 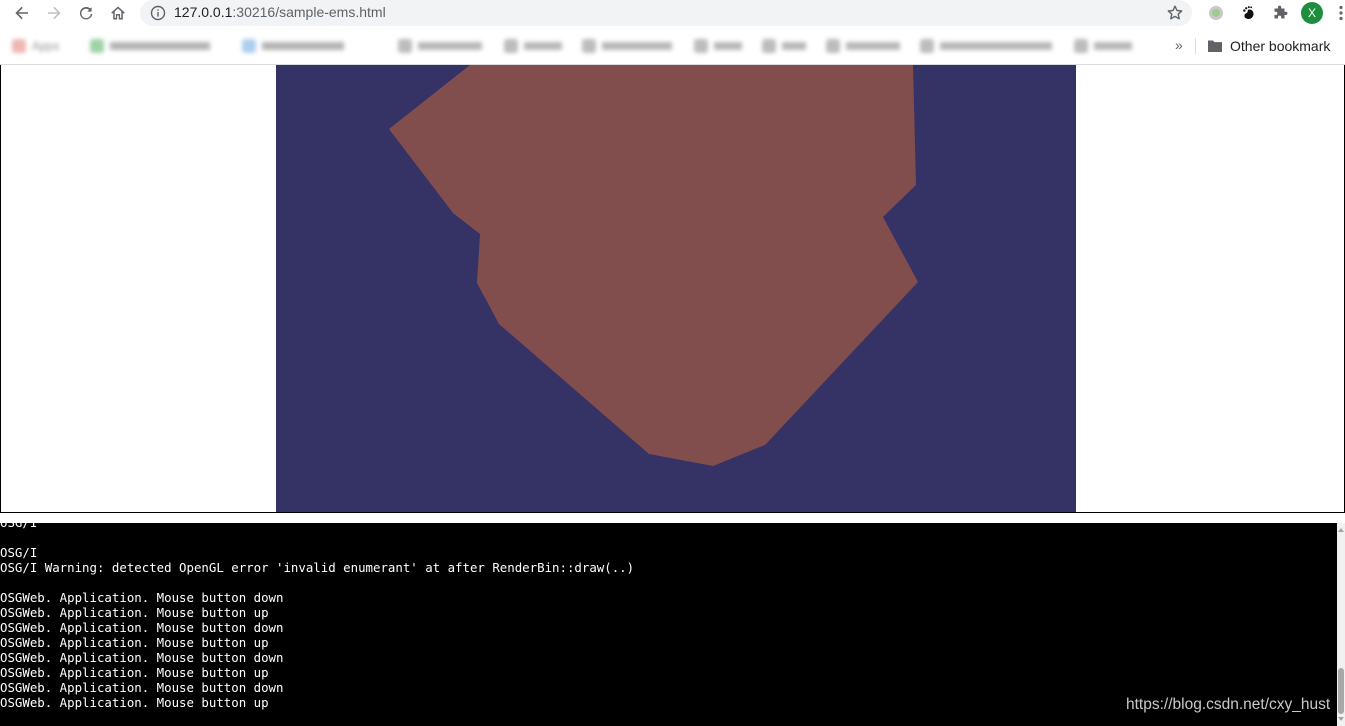 I want to click on gnome-foot-extension-button, so click(x=1248, y=13).